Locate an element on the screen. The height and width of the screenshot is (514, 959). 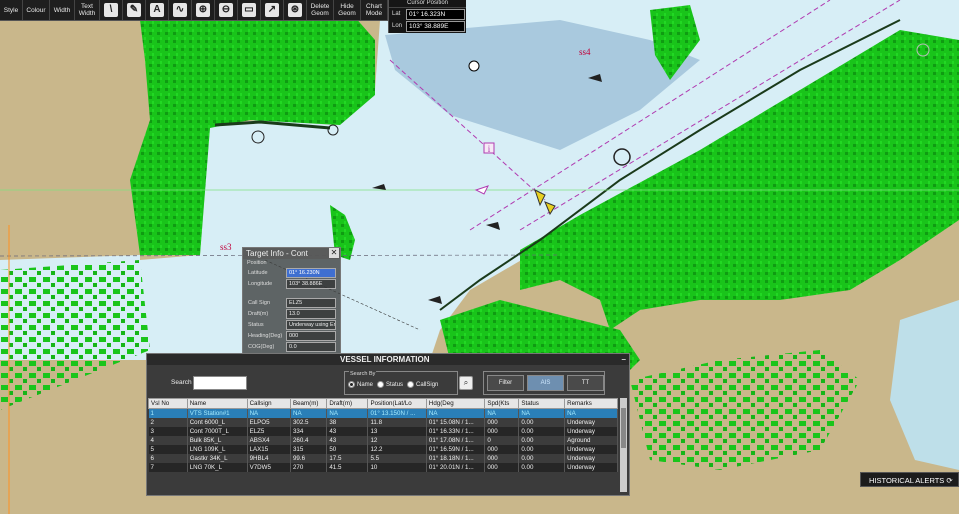
table-cell: 0.00 is located at coordinates (542, 431).